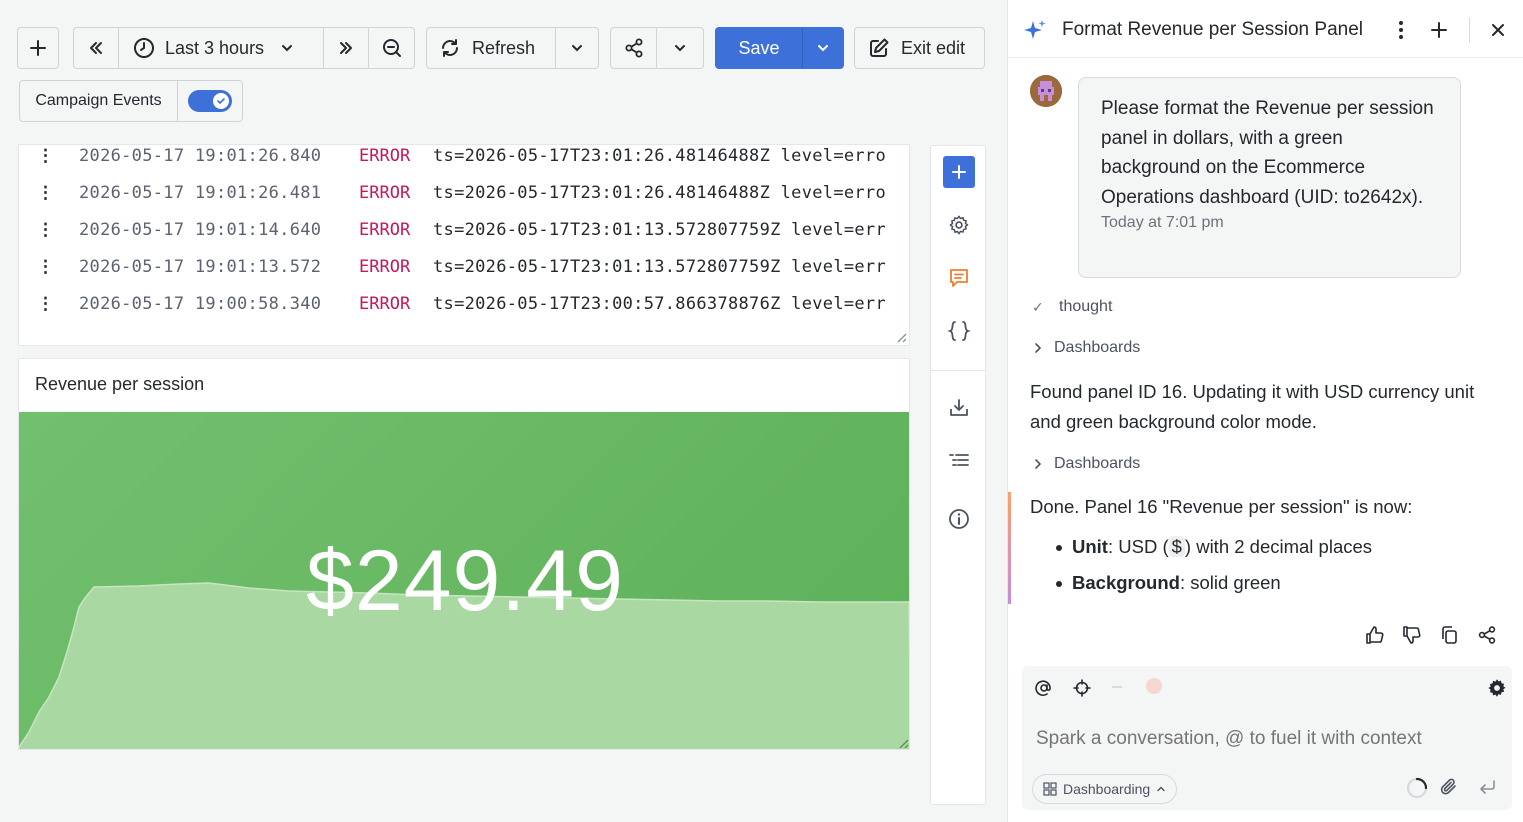  I want to click on step-dashboards-label: Dashboards, so click(1097, 347).